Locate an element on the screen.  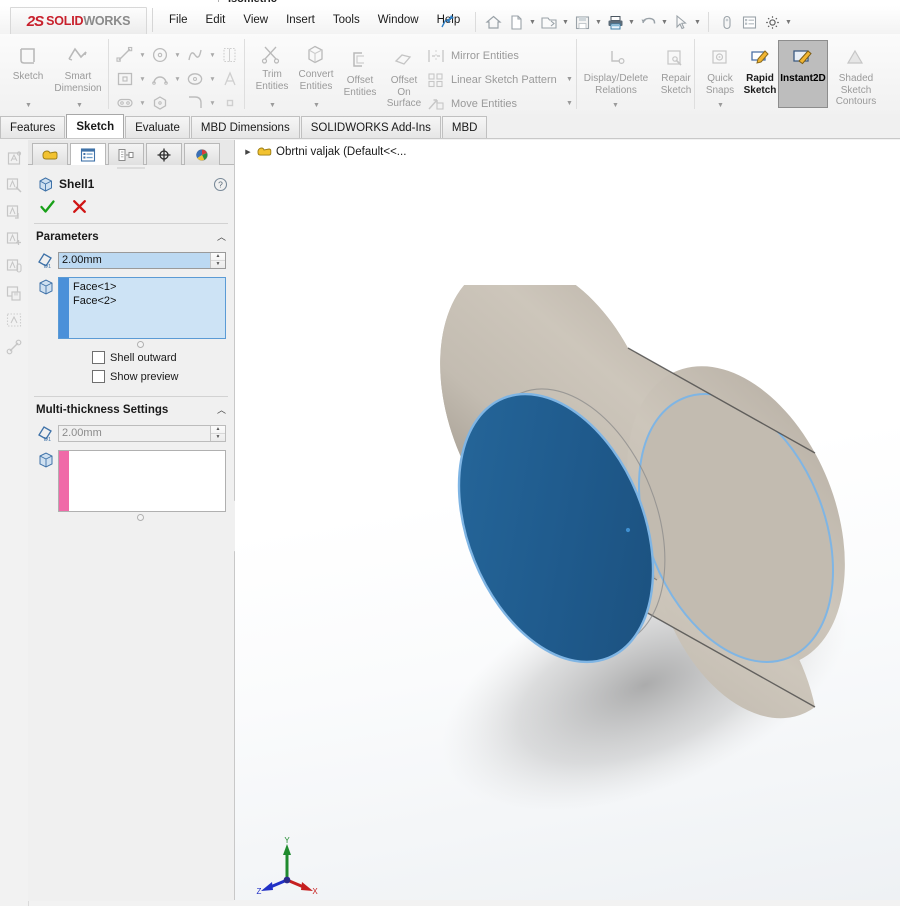
spline-icon is located at coordinates (195, 55).